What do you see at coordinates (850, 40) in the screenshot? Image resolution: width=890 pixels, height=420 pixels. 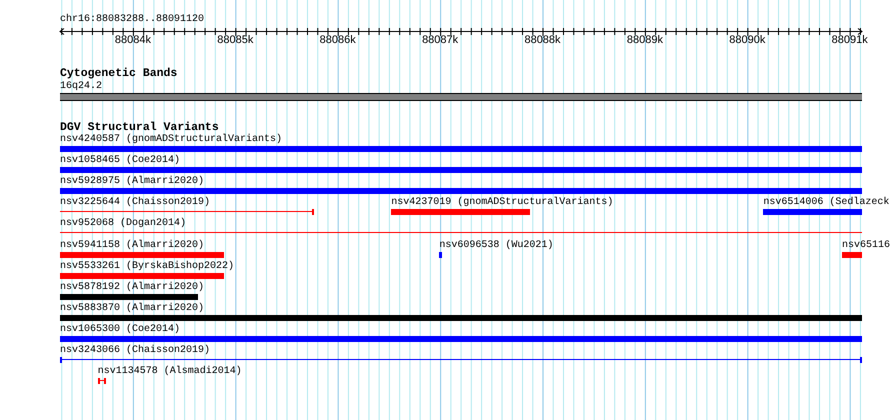 I see `tick-label: 88091k` at bounding box center [850, 40].